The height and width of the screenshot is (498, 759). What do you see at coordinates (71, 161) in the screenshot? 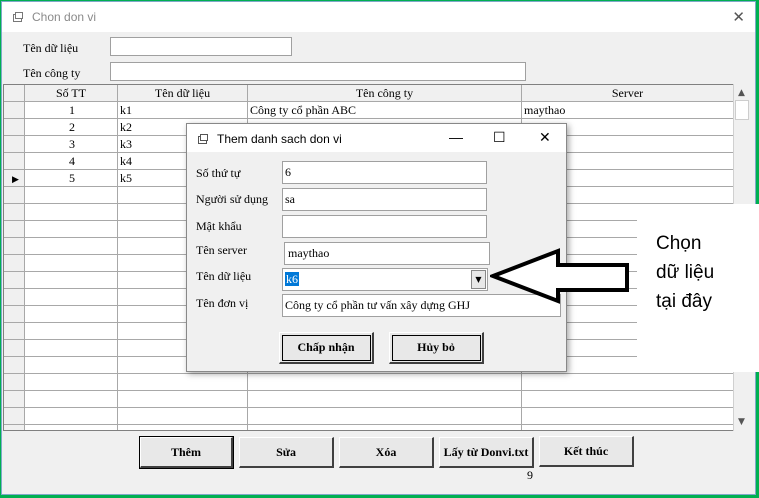
I see `table-cell: 4` at bounding box center [71, 161].